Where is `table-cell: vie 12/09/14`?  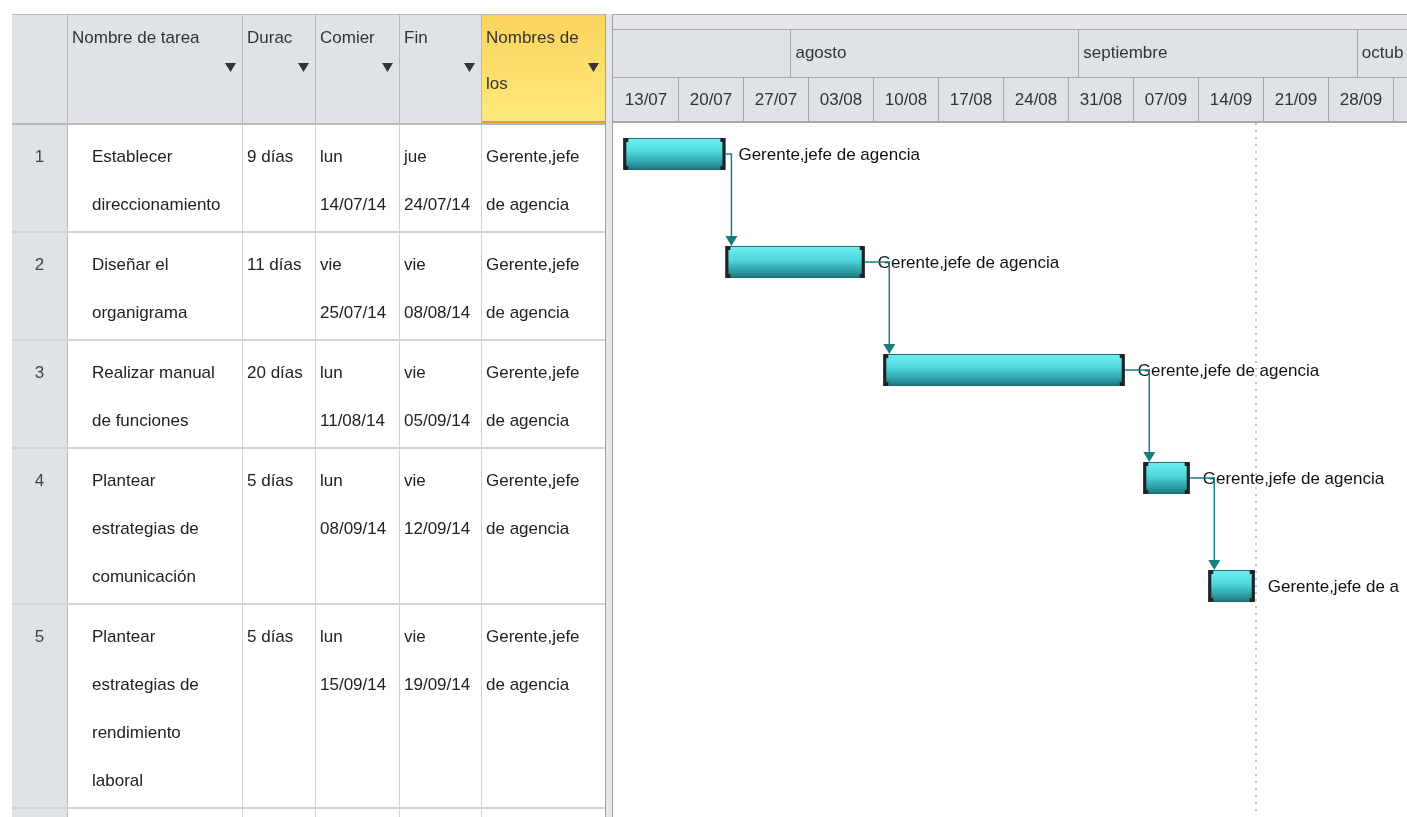 table-cell: vie 12/09/14 is located at coordinates (437, 504).